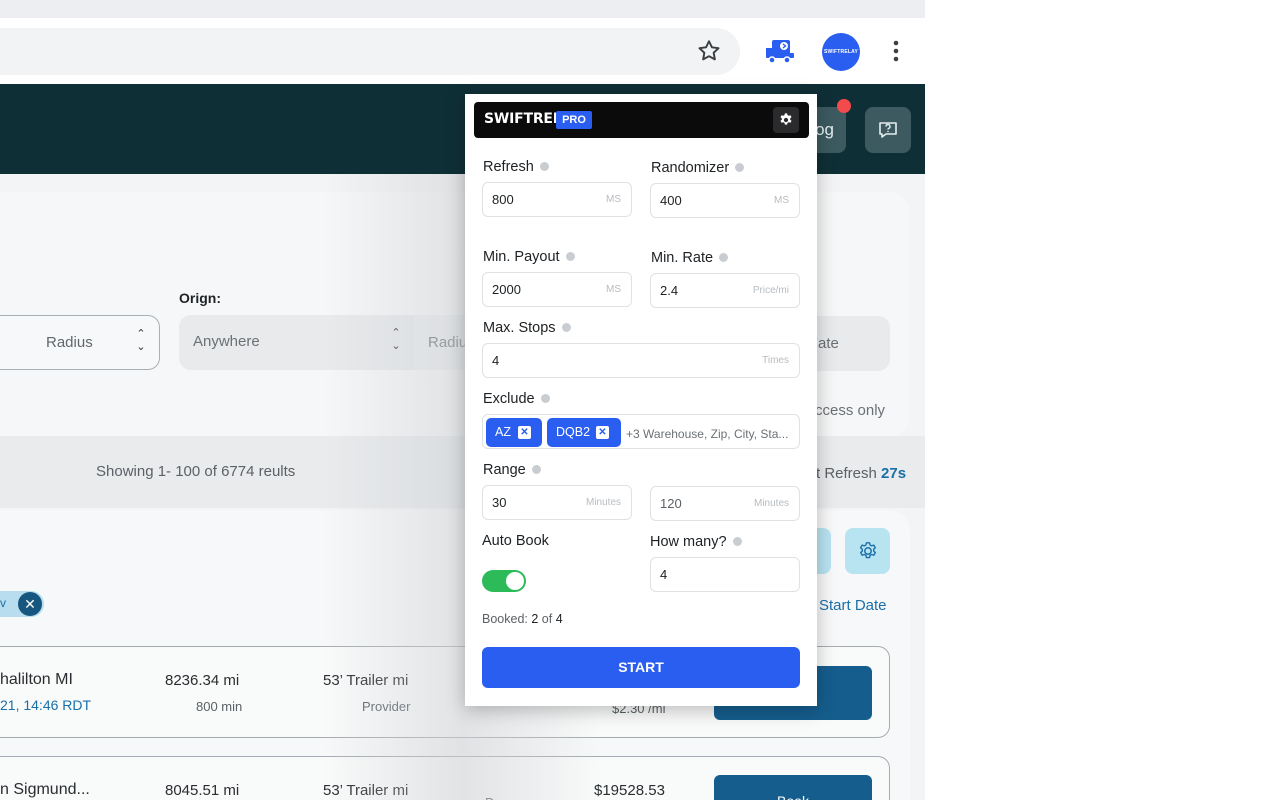  What do you see at coordinates (512, 470) in the screenshot?
I see `range-label: Range` at bounding box center [512, 470].